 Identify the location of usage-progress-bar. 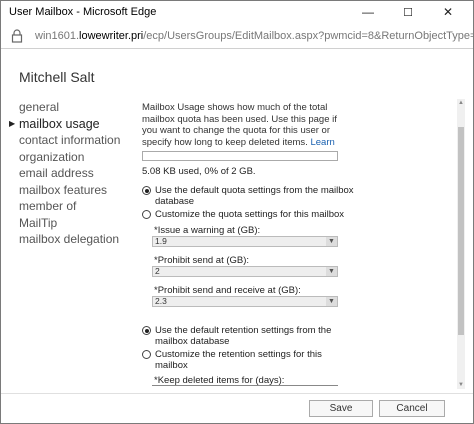
(240, 156).